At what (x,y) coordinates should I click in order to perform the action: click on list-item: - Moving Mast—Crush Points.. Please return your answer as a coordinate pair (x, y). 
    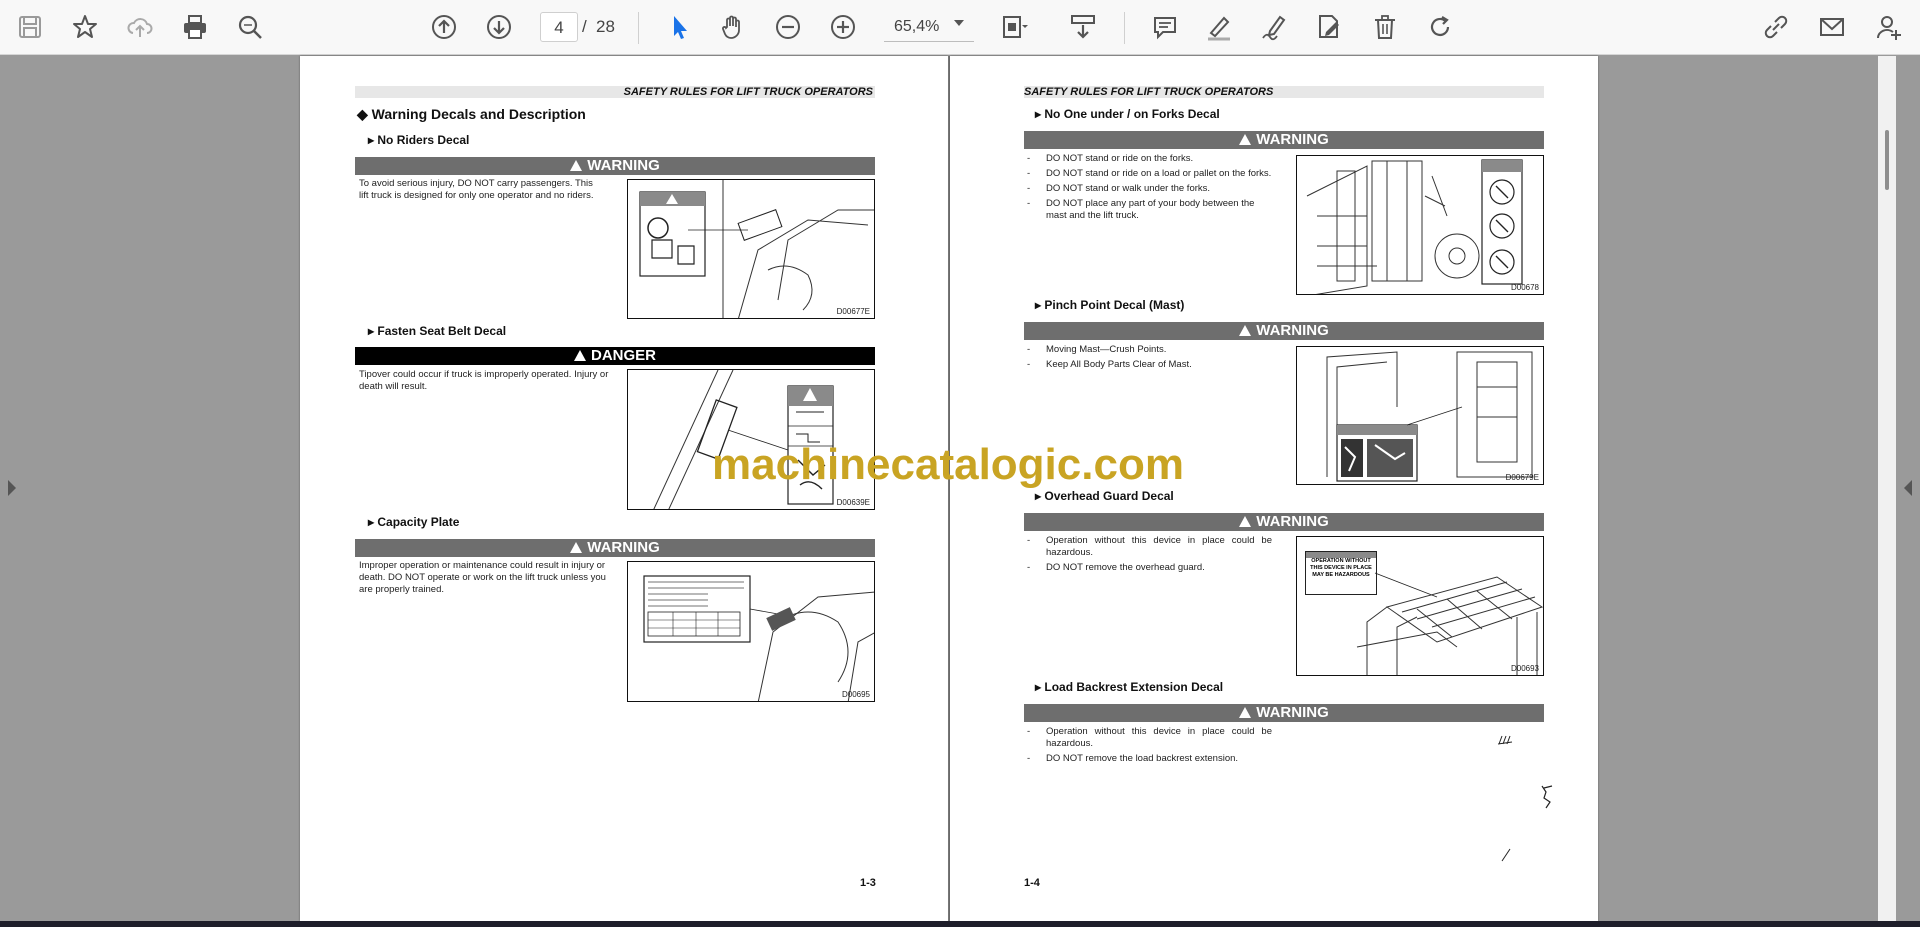
    Looking at the image, I should click on (1097, 349).